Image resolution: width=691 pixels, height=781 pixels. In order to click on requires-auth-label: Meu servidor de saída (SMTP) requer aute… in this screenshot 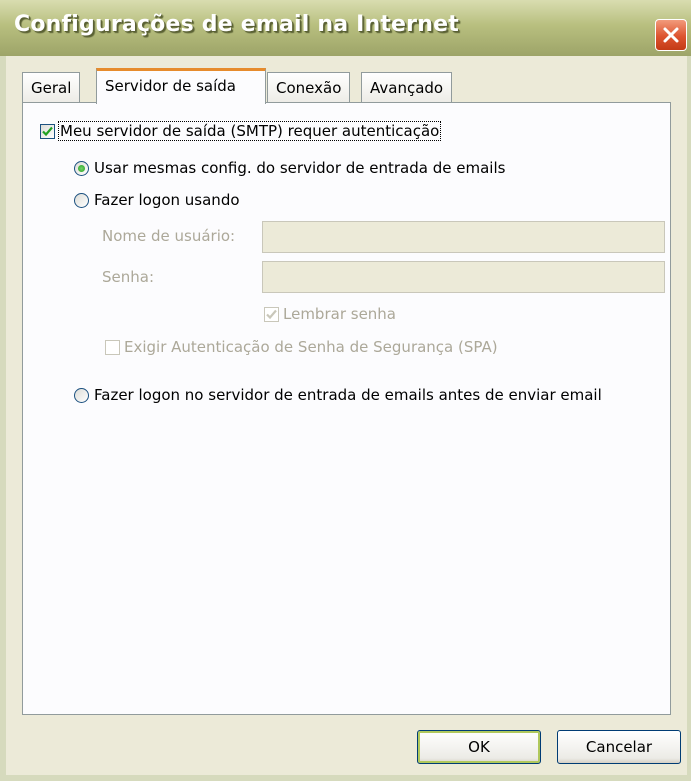, I will do `click(249, 131)`.